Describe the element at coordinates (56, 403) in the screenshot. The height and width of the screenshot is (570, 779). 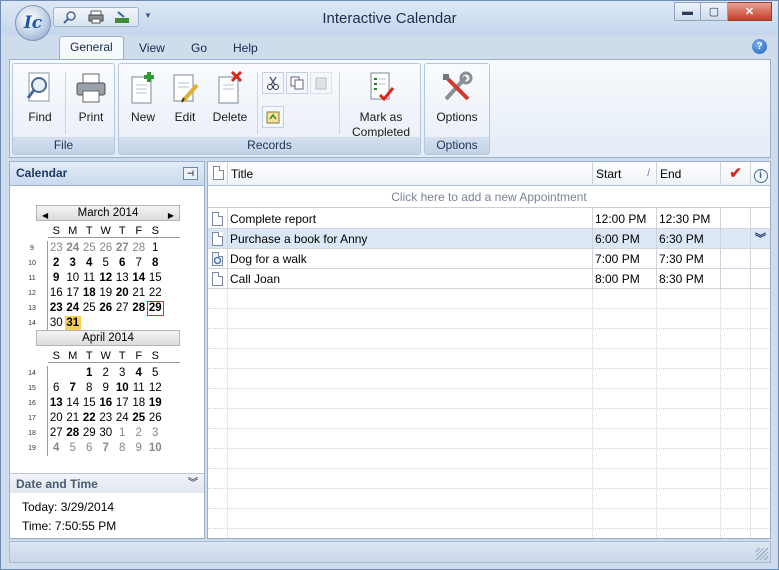
I see `day-cell: 13` at that location.